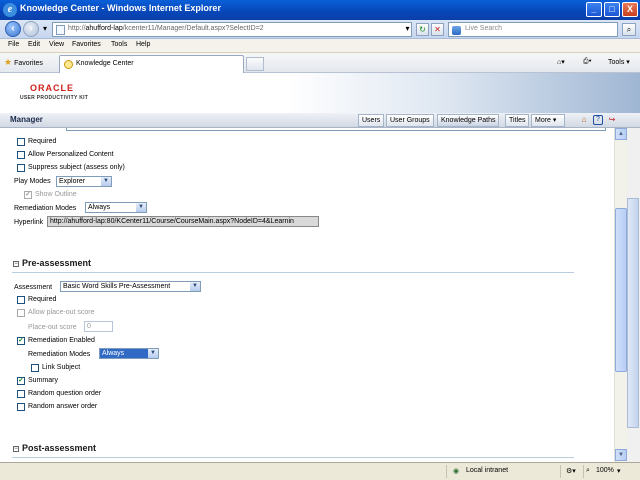 This screenshot has height=480, width=640. What do you see at coordinates (65, 393) in the screenshot?
I see `random-question-label: Random question order` at bounding box center [65, 393].